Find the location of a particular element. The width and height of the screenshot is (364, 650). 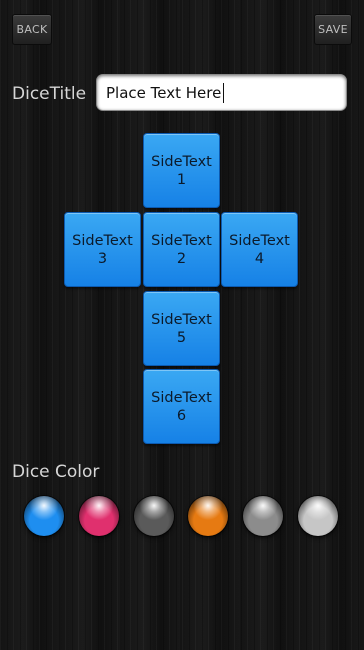

dice-title-value: Place Text Here is located at coordinates (164, 92).